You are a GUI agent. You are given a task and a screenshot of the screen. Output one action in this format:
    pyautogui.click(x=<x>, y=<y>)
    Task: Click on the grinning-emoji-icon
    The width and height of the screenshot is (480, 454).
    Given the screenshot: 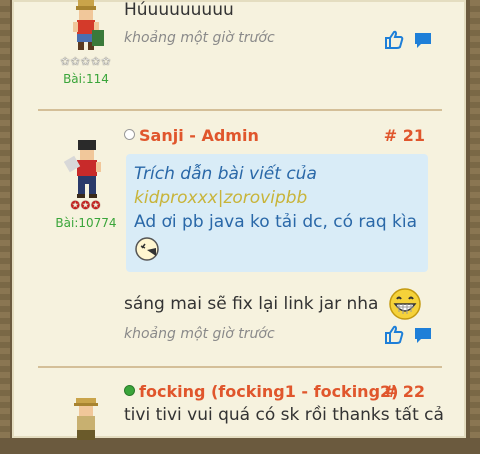 What is the action you would take?
    pyautogui.click(x=405, y=307)
    